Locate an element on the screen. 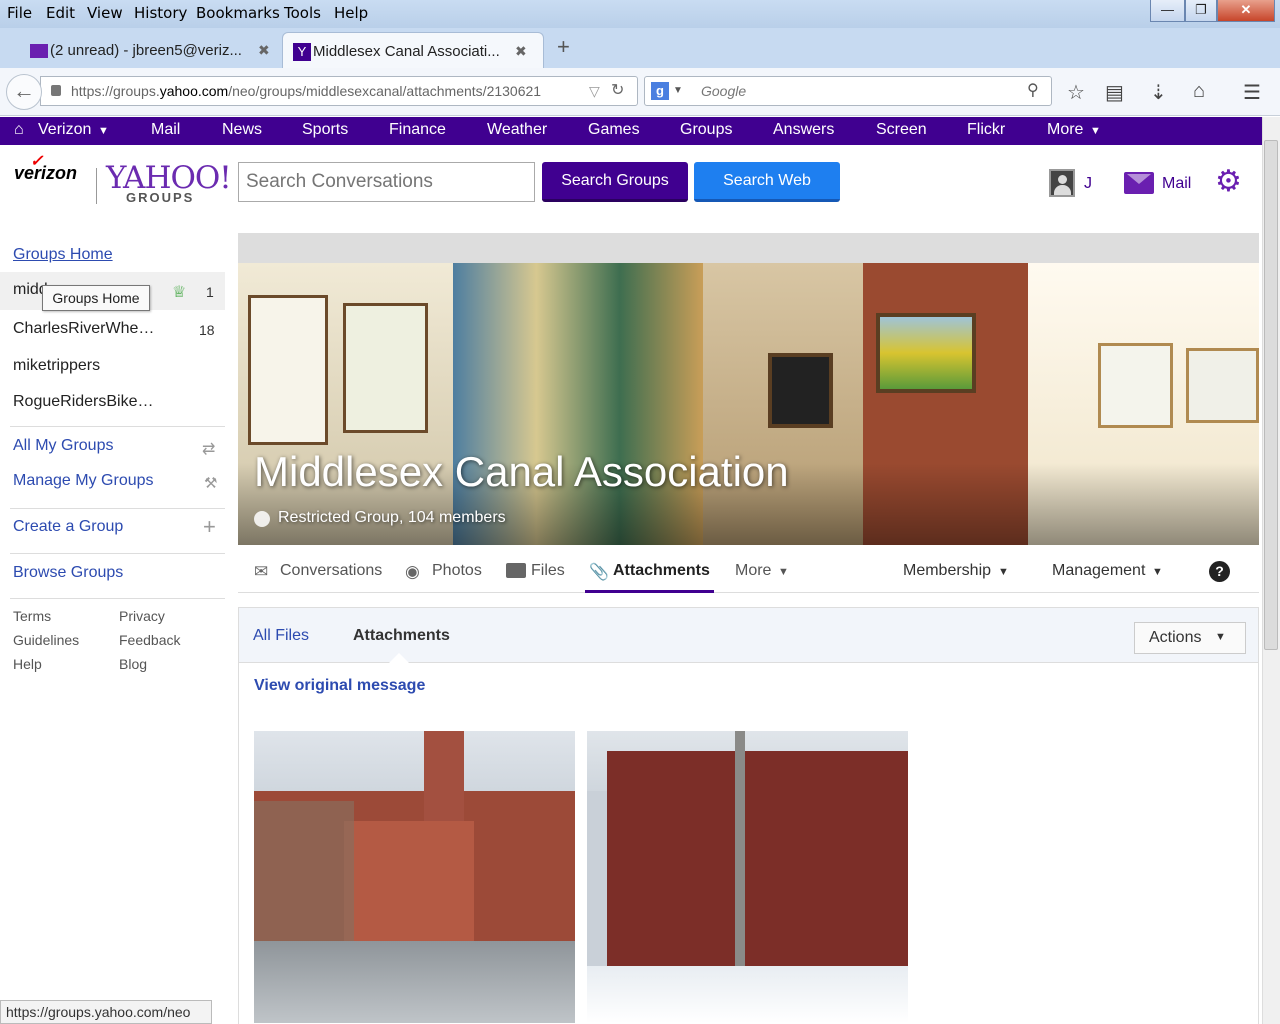  scrollbar-thumb is located at coordinates (1271, 395).